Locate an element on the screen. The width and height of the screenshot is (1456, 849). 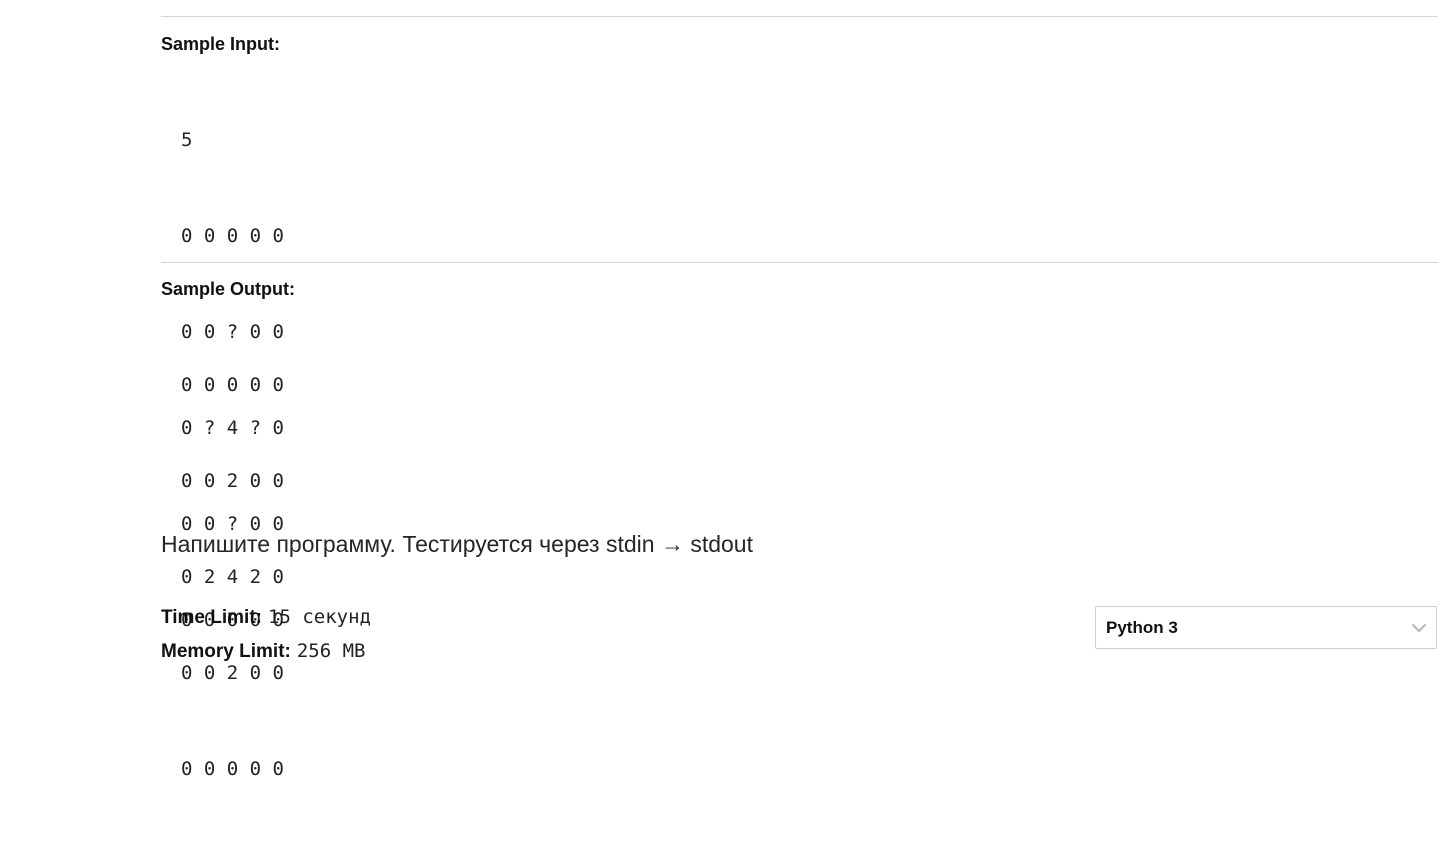
divider-middle is located at coordinates (799, 262).